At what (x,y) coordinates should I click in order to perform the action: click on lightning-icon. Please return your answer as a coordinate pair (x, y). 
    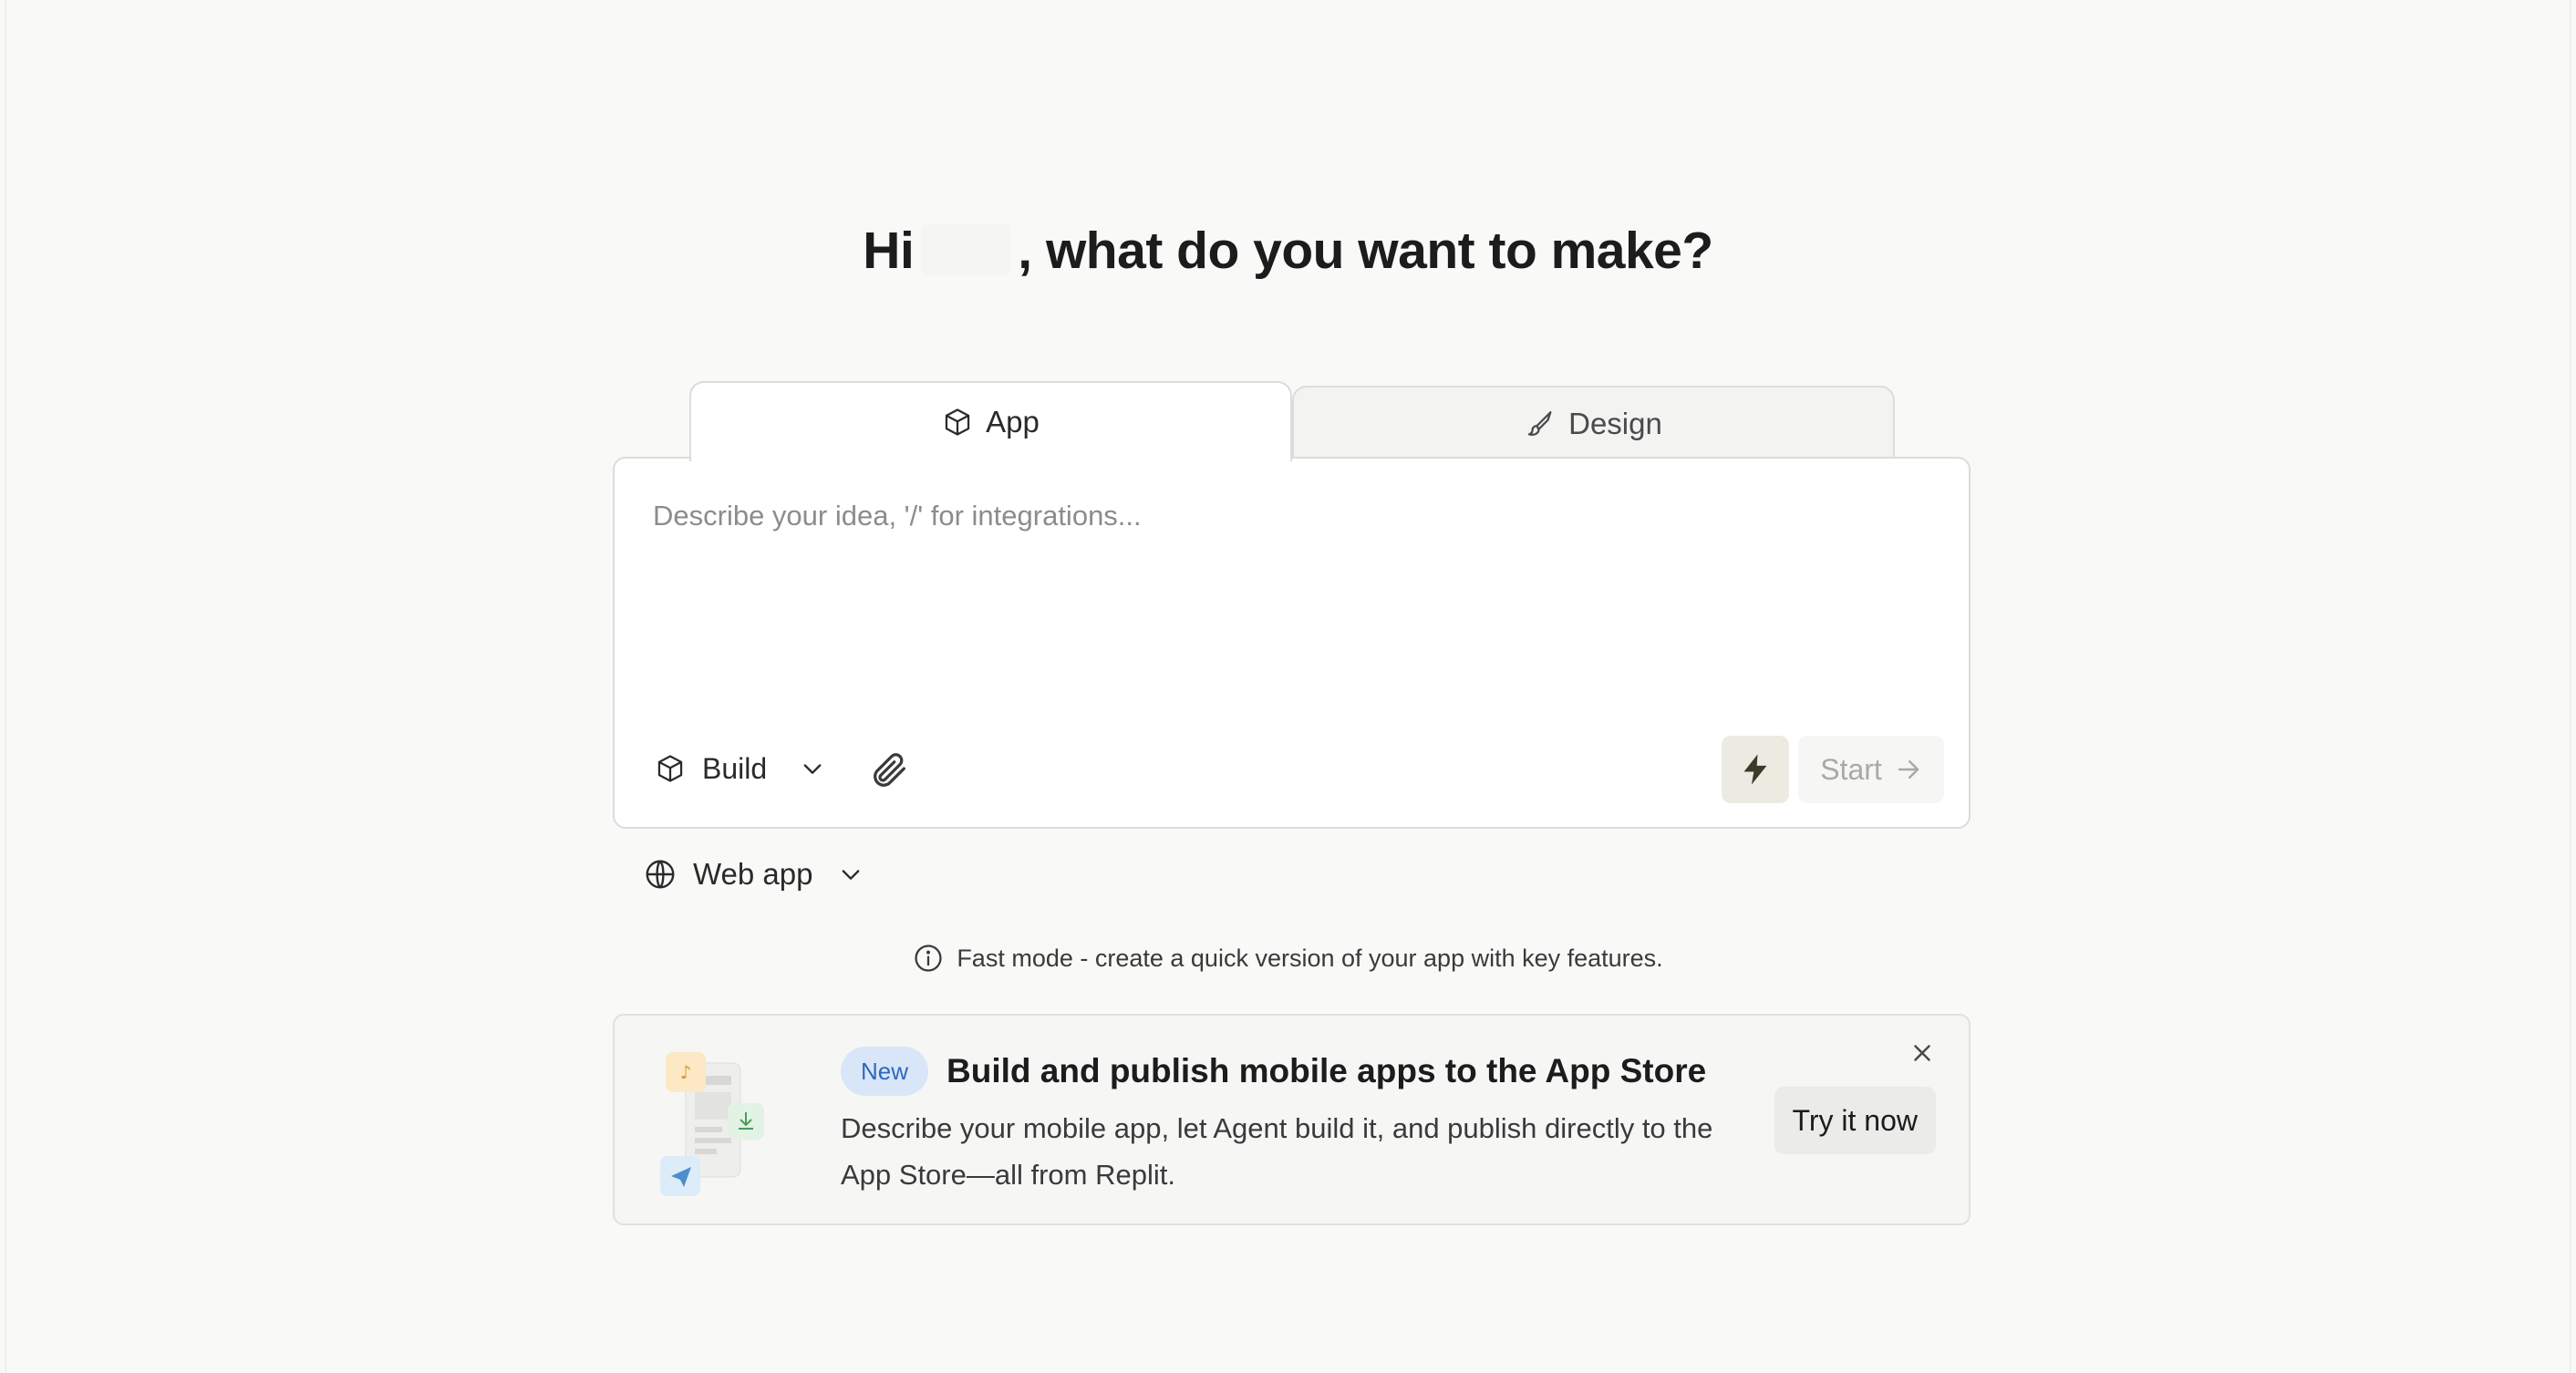
    Looking at the image, I should click on (1755, 769).